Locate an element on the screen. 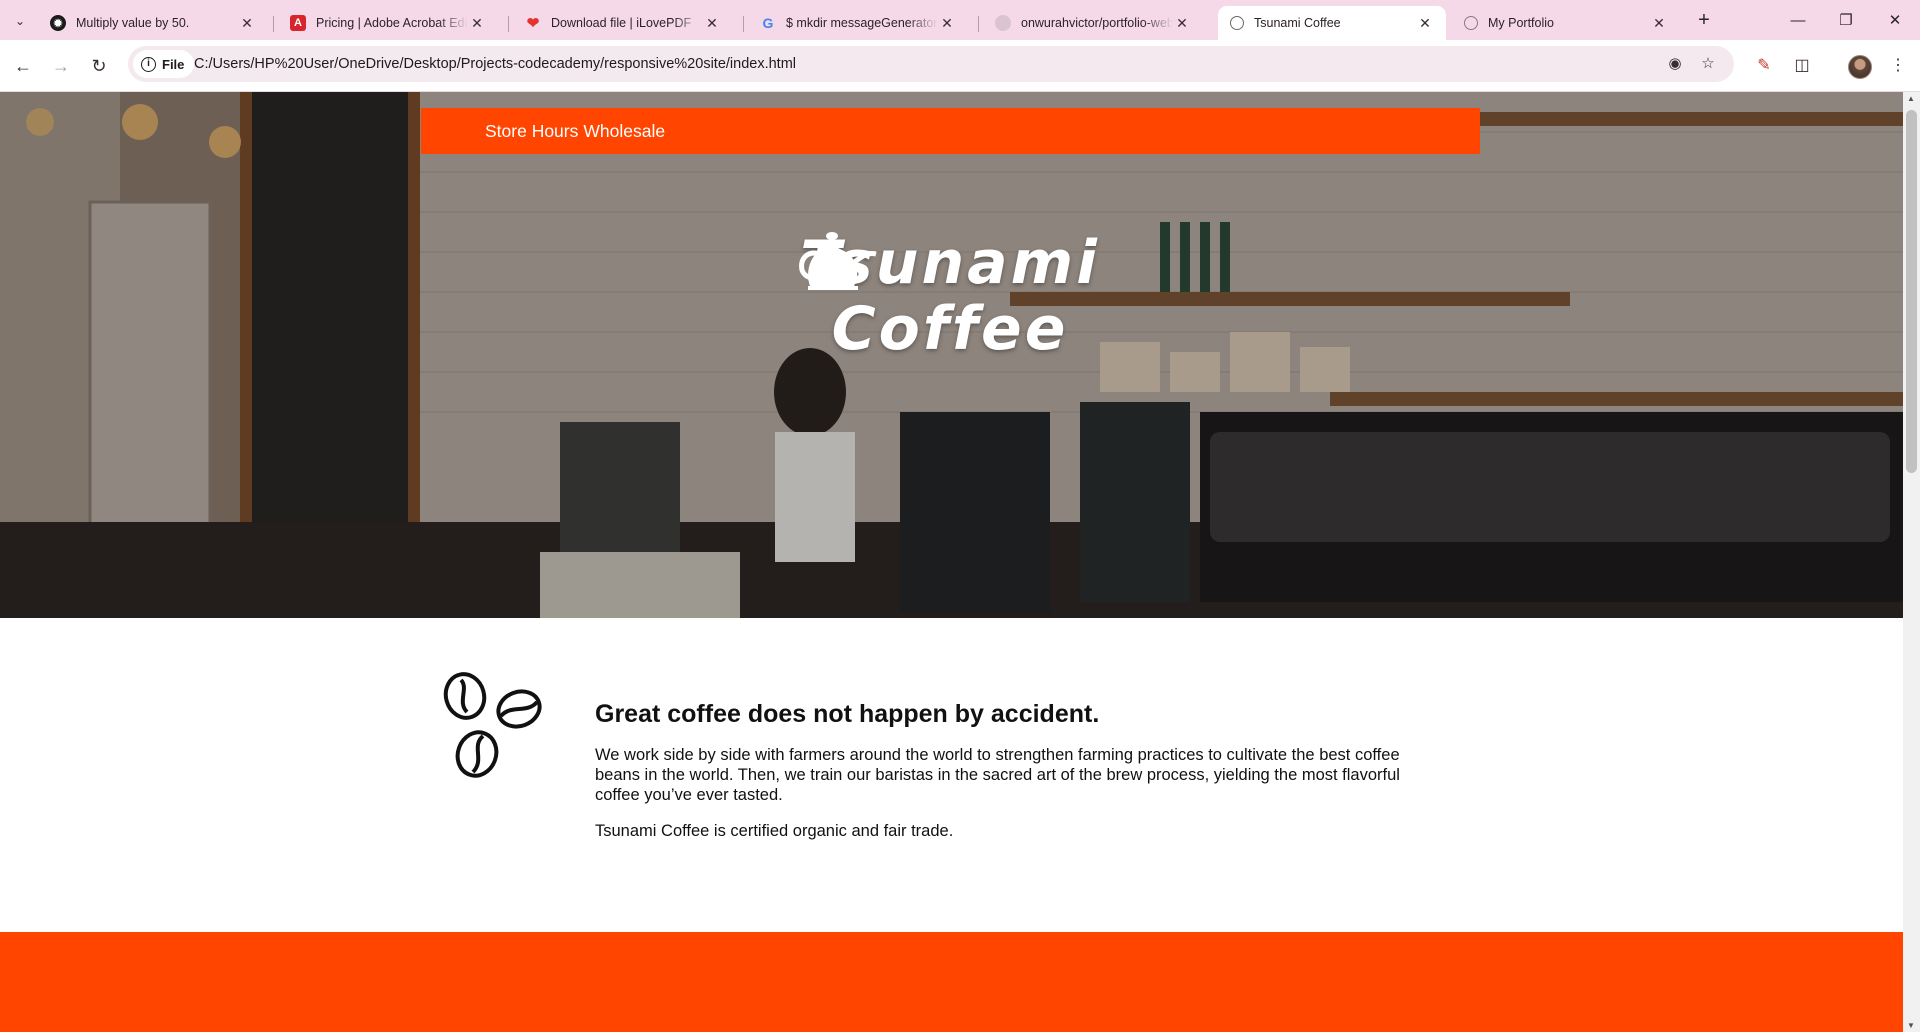  back-arrow-icon: ← is located at coordinates (23, 66).